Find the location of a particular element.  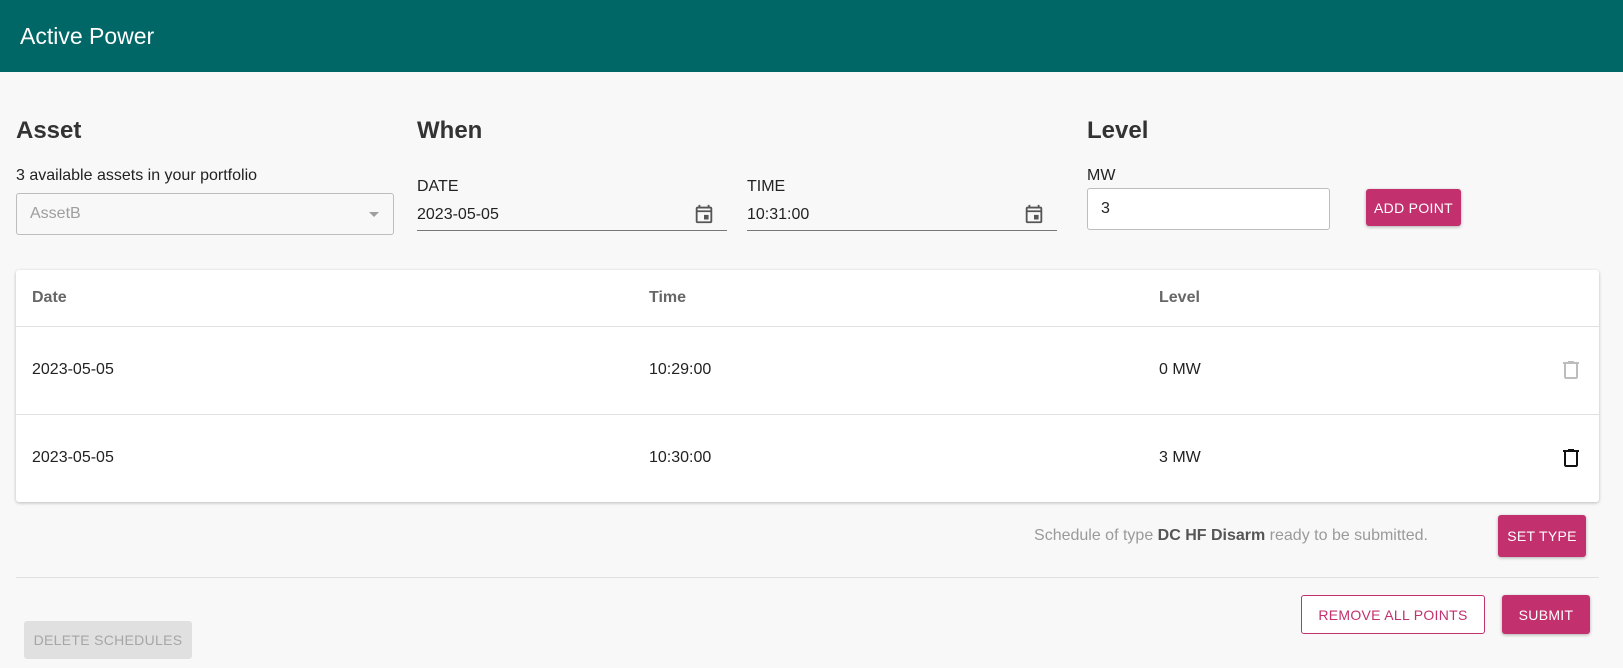

asset-select: AssetB is located at coordinates (205, 214).